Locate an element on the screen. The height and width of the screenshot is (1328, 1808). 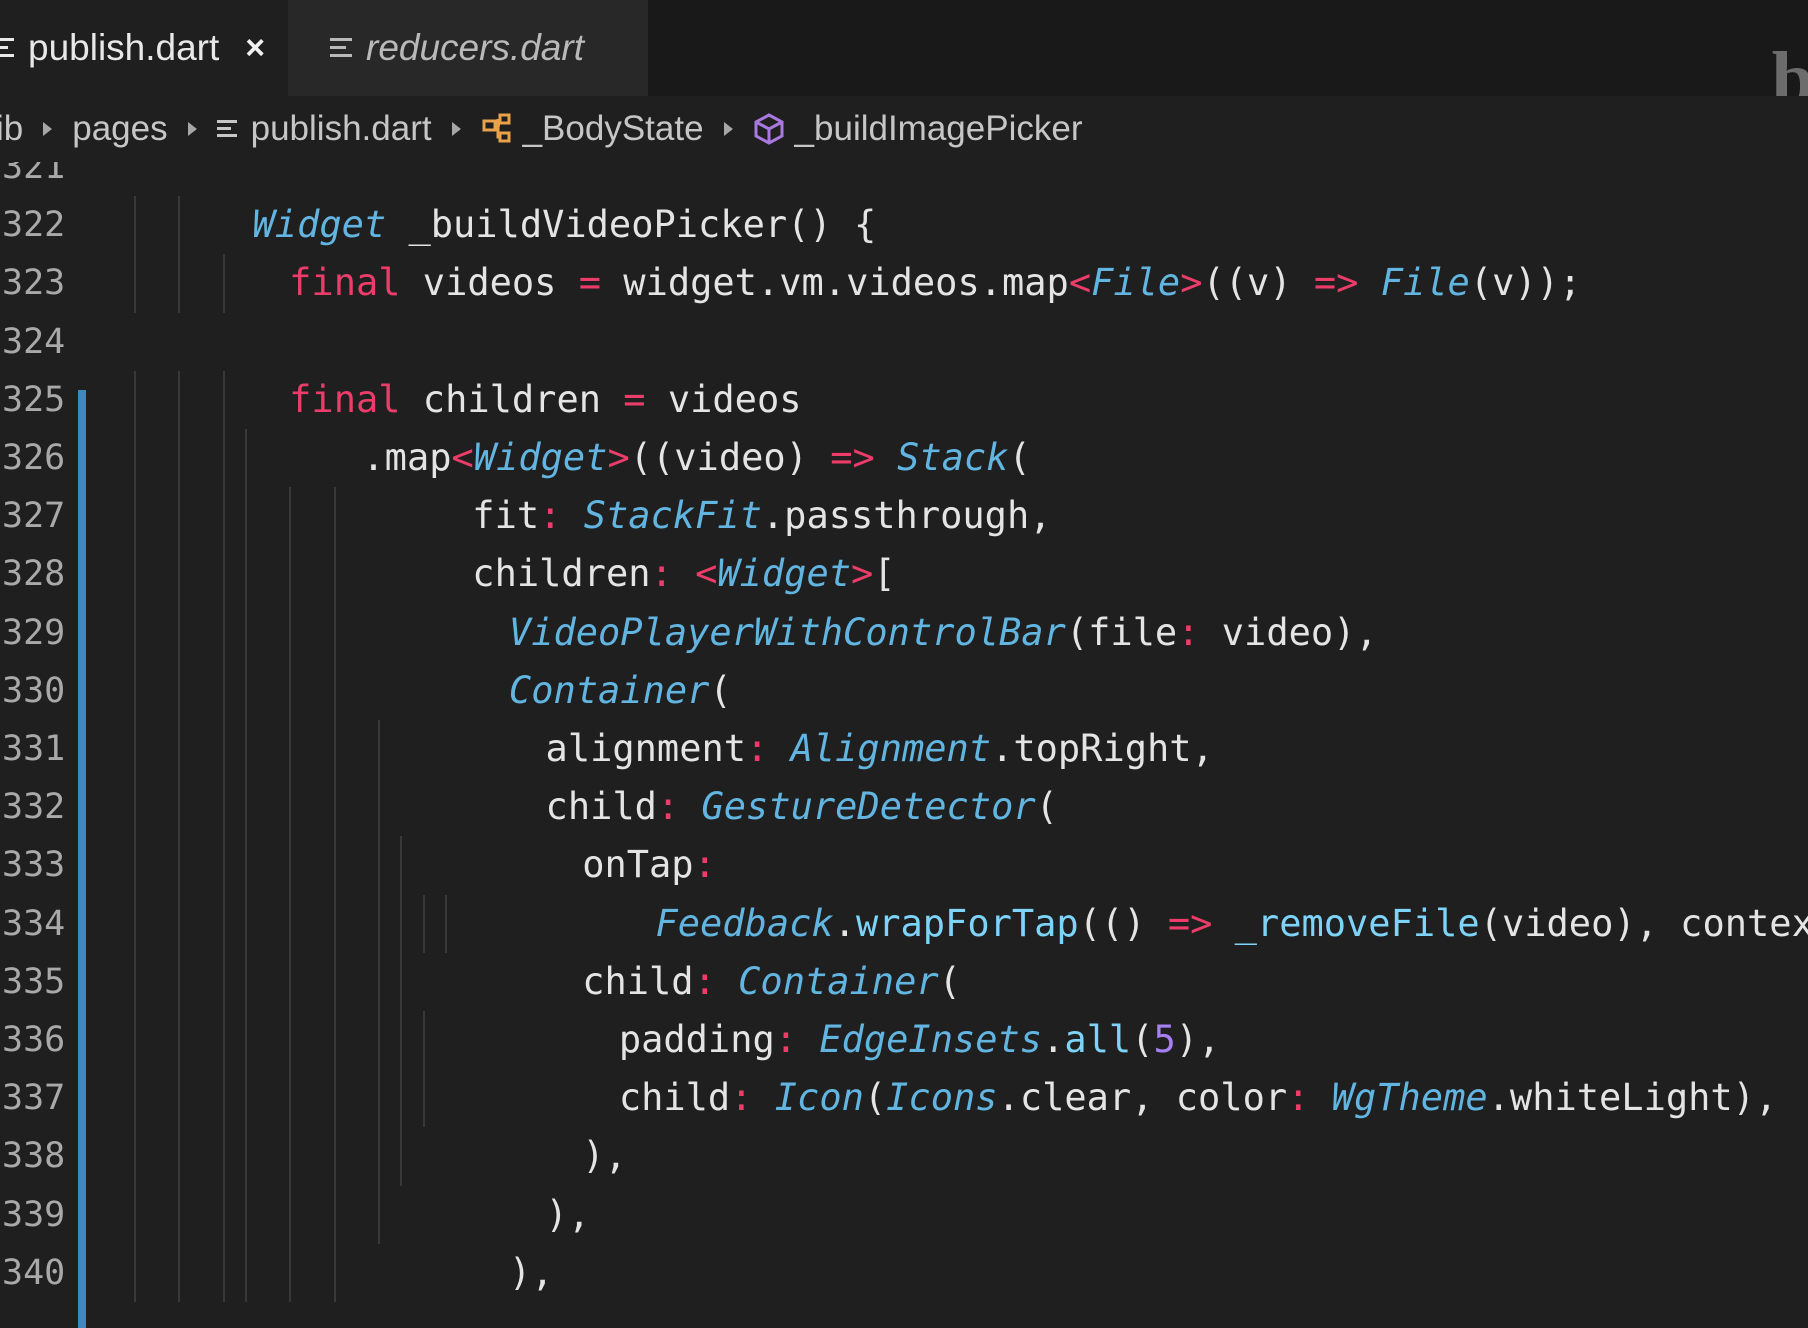
code-token: = is located at coordinates (634, 399).